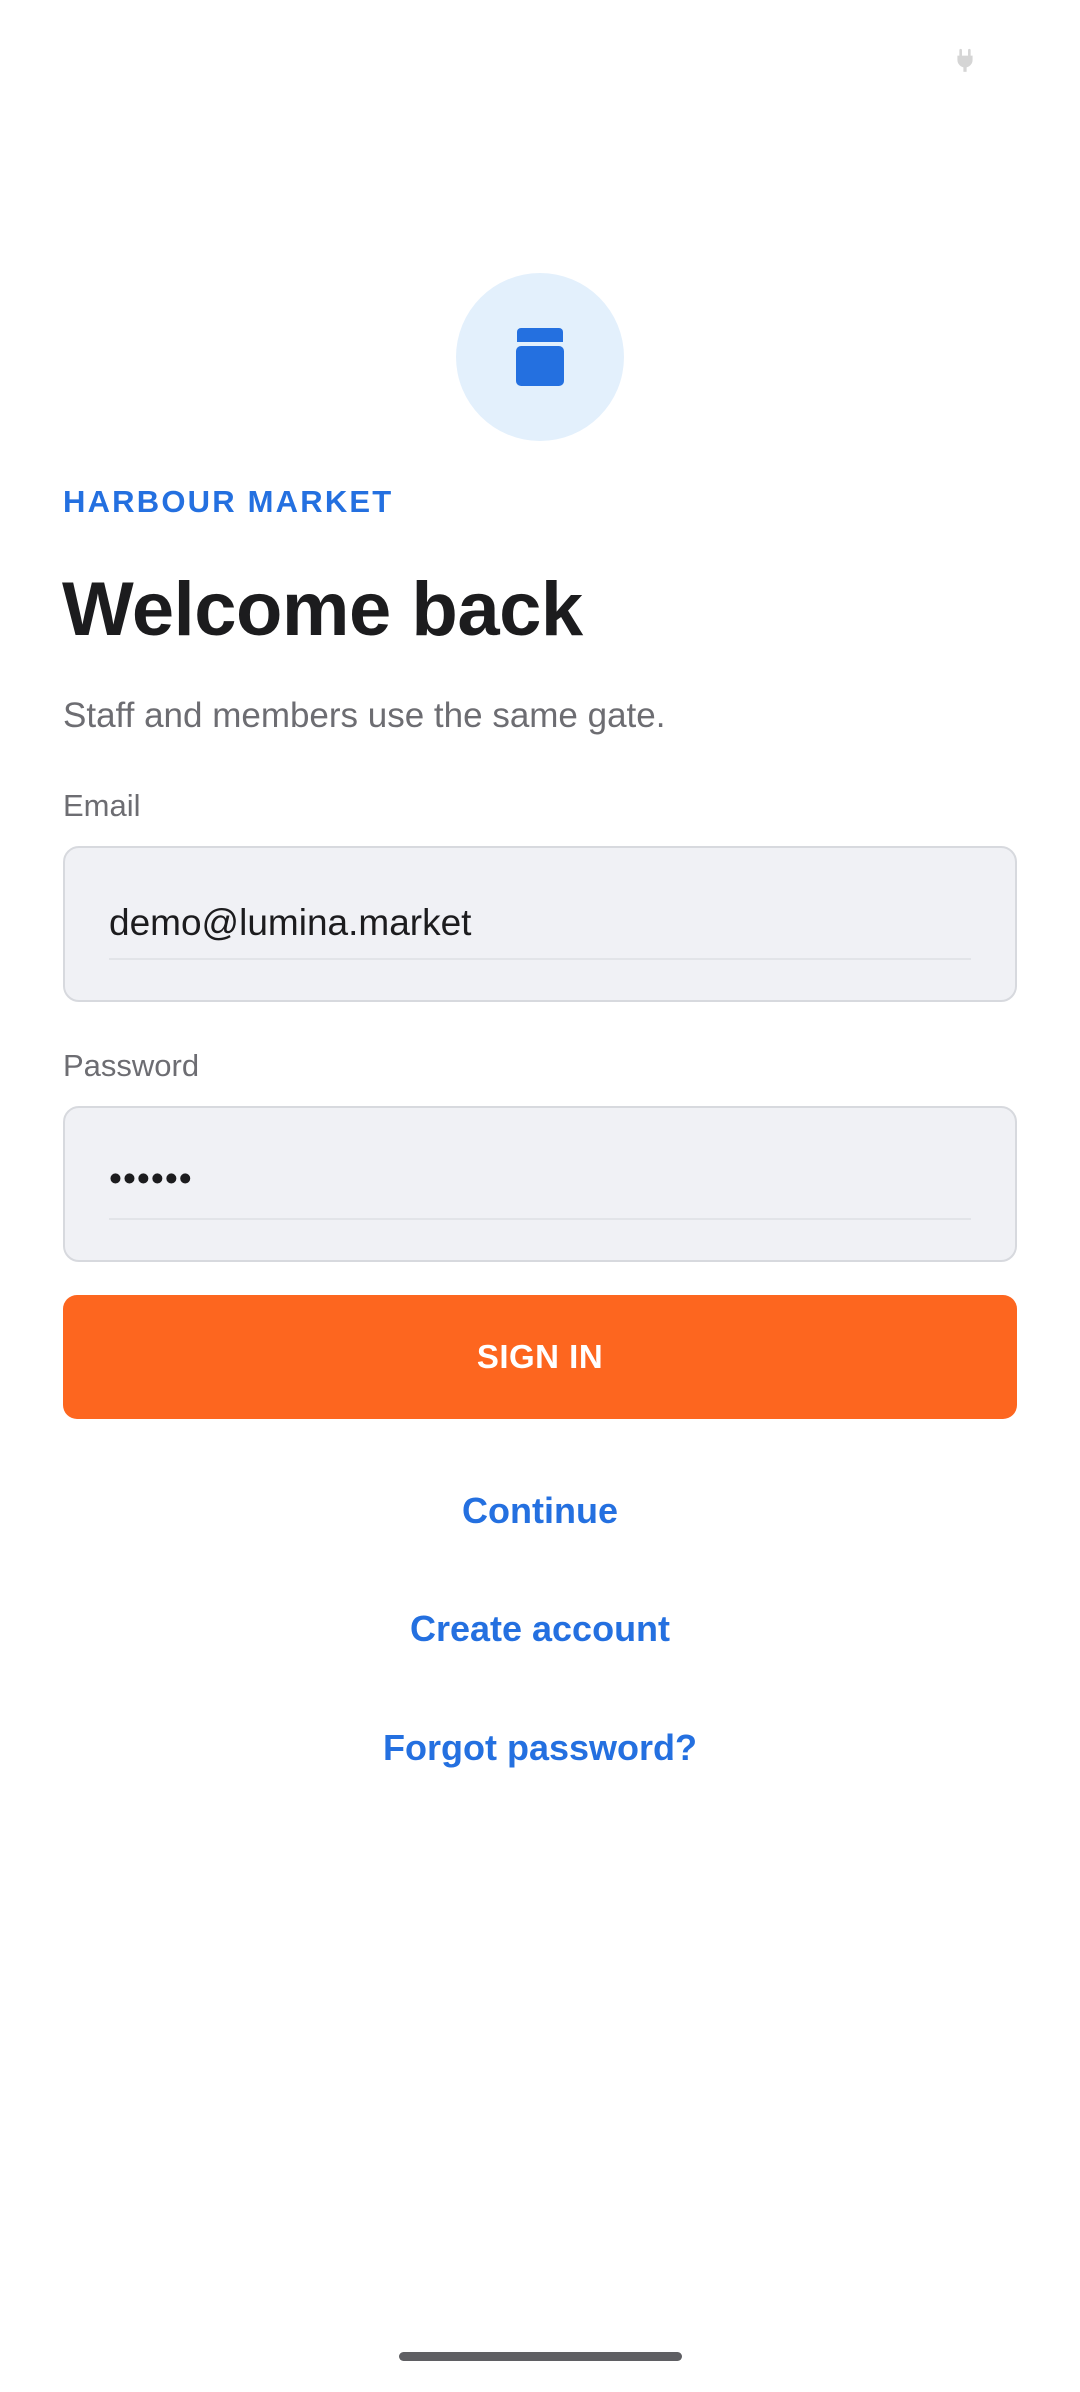 This screenshot has width=1080, height=2392. What do you see at coordinates (151, 1178) in the screenshot?
I see `password-value: ••••••` at bounding box center [151, 1178].